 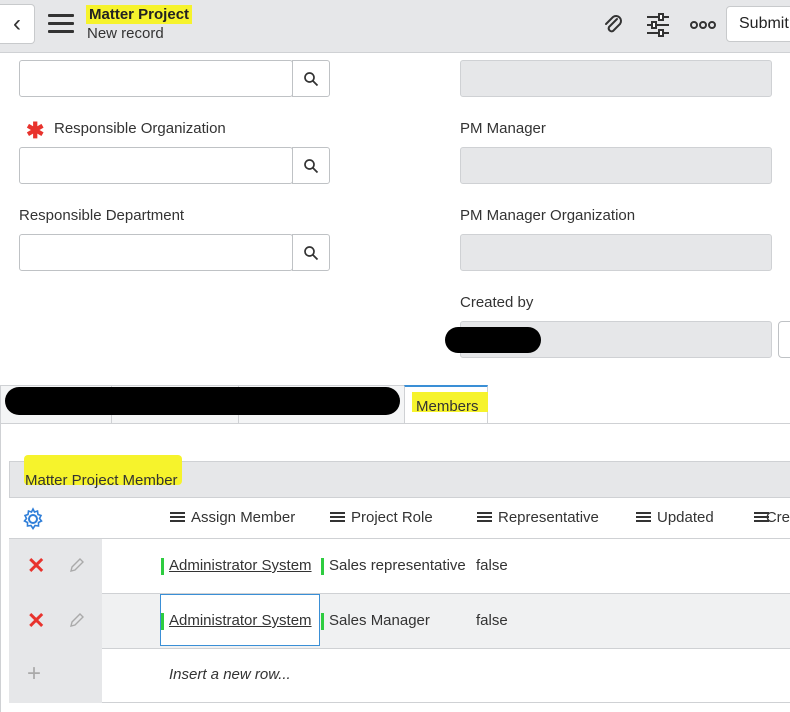 I want to click on created-by-action-button, so click(x=784, y=339).